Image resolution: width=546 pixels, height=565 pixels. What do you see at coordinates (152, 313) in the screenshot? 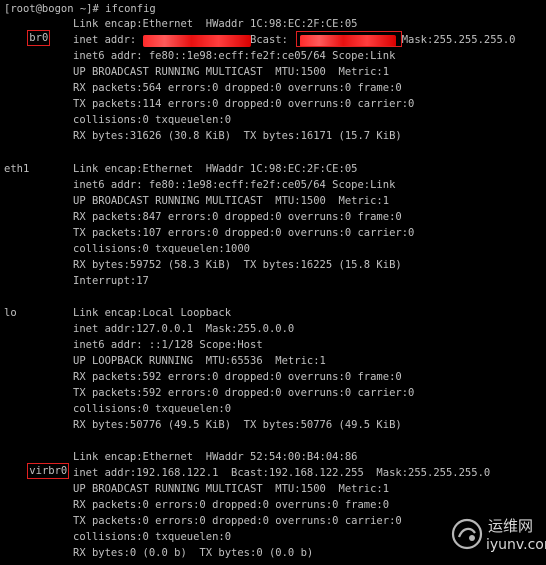
I see `lo-line-1: Link encap:Local Loopback` at bounding box center [152, 313].